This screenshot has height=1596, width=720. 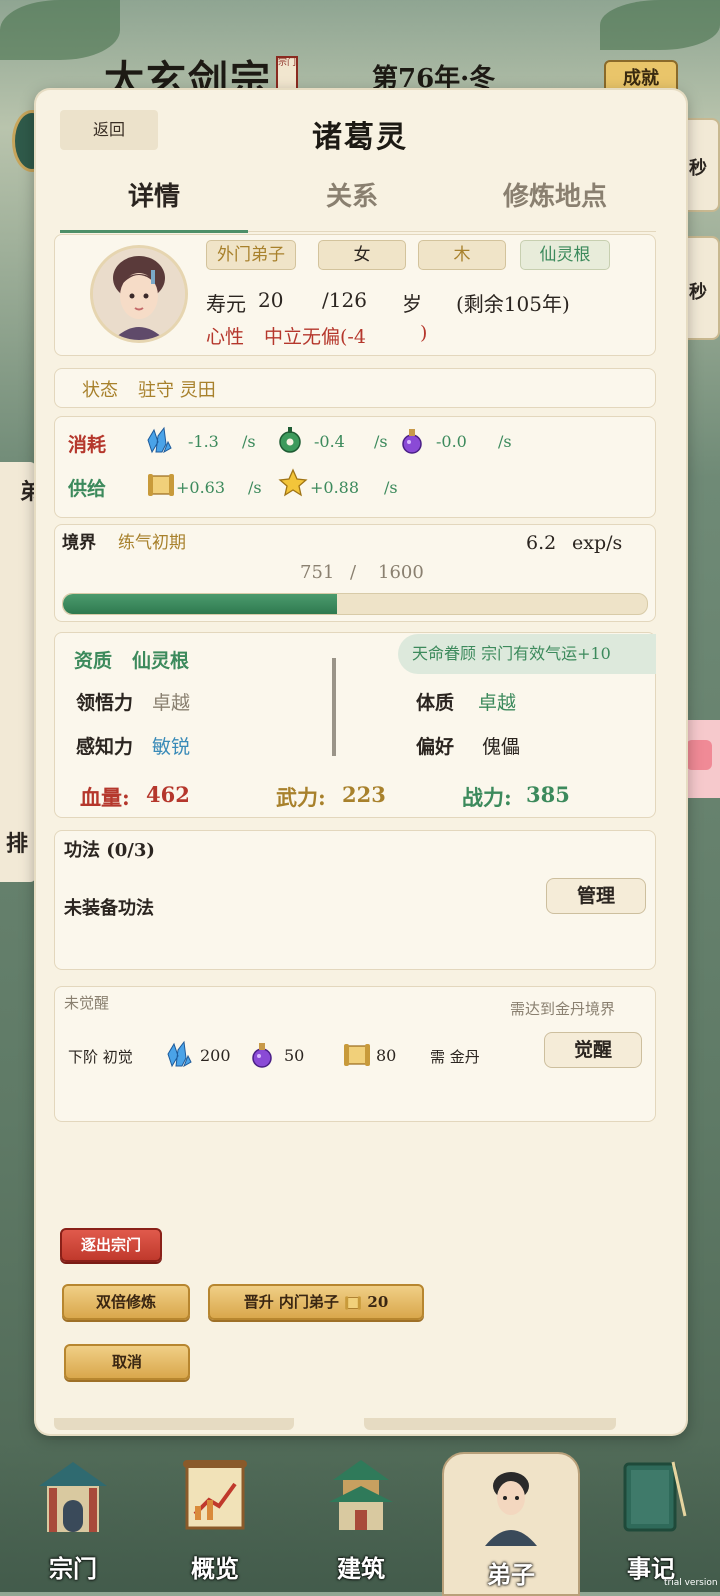 I want to click on physique-label: 体质, so click(x=435, y=703).